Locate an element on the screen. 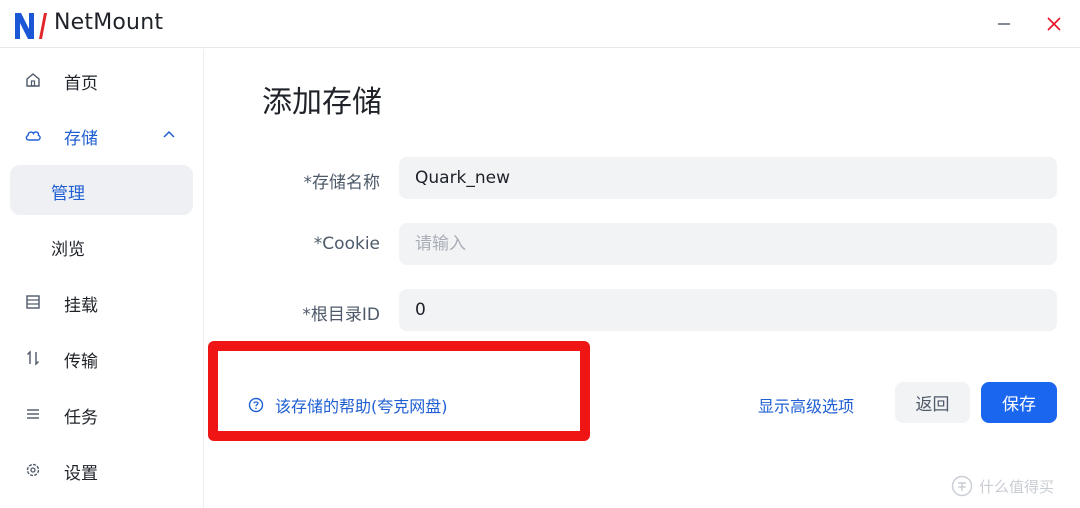 The image size is (1080, 508). storage-name-input is located at coordinates (728, 178).